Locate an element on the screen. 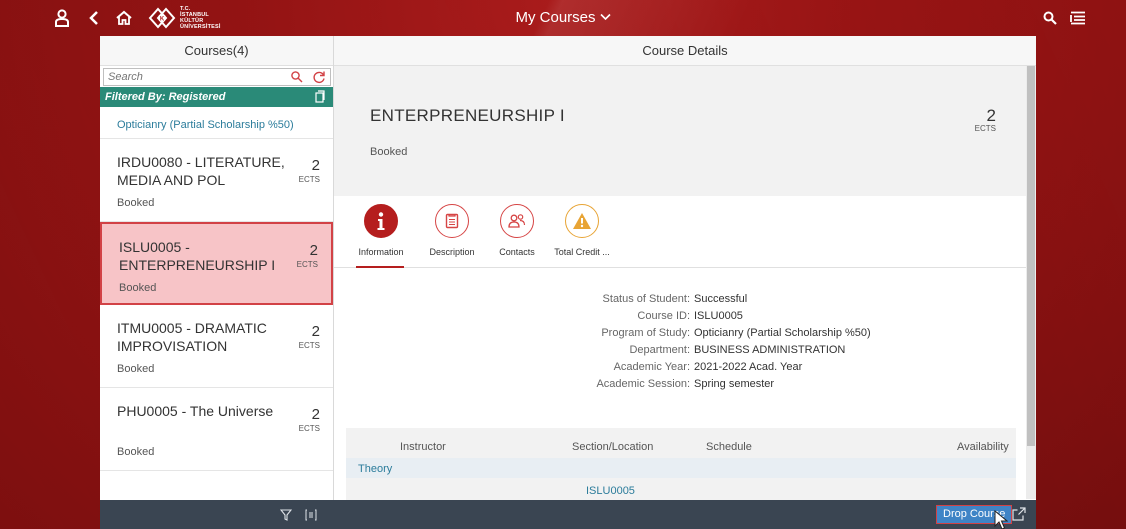 The width and height of the screenshot is (1126, 529). course-title: PHU0005 - The Universe is located at coordinates (195, 411).